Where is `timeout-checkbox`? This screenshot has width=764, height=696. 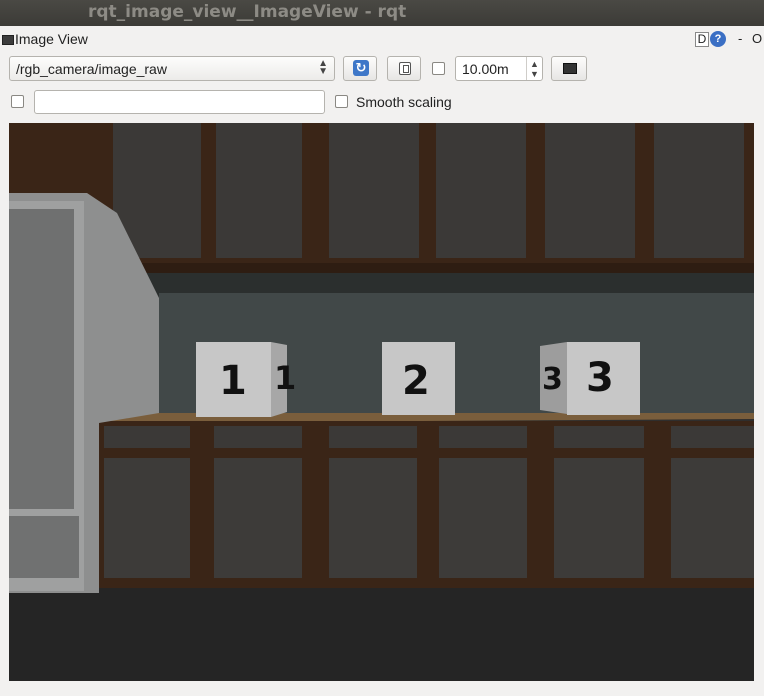 timeout-checkbox is located at coordinates (438, 68).